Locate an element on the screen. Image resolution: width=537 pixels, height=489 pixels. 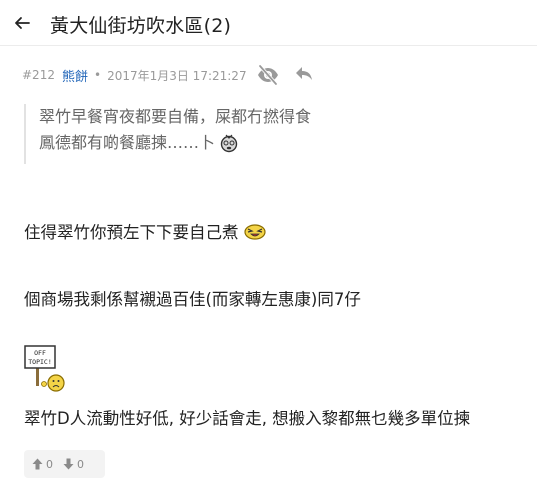
reply-button is located at coordinates (305, 75).